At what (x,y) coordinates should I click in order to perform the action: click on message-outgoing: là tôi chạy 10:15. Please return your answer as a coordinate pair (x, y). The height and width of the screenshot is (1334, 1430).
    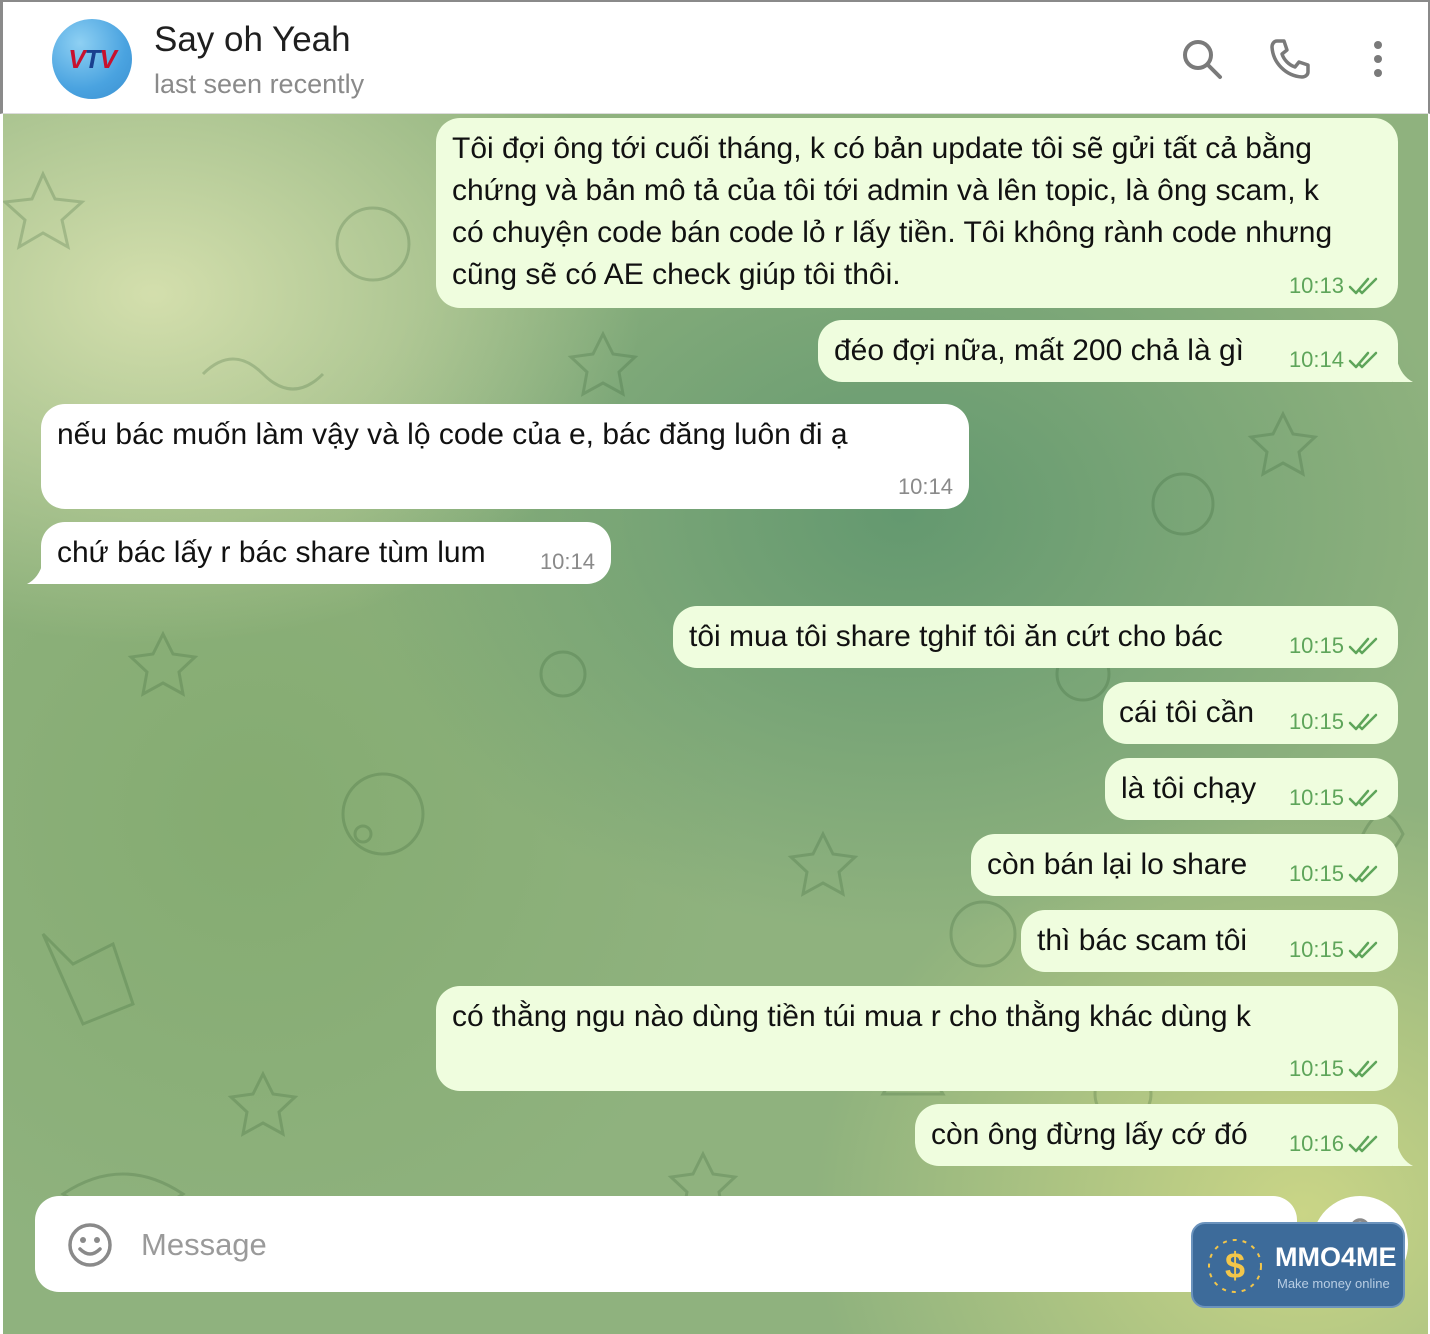
    Looking at the image, I should click on (1251, 789).